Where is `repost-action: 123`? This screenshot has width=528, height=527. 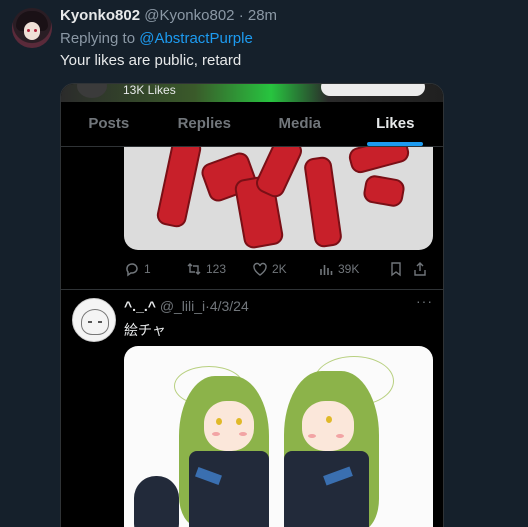 repost-action: 123 is located at coordinates (219, 269).